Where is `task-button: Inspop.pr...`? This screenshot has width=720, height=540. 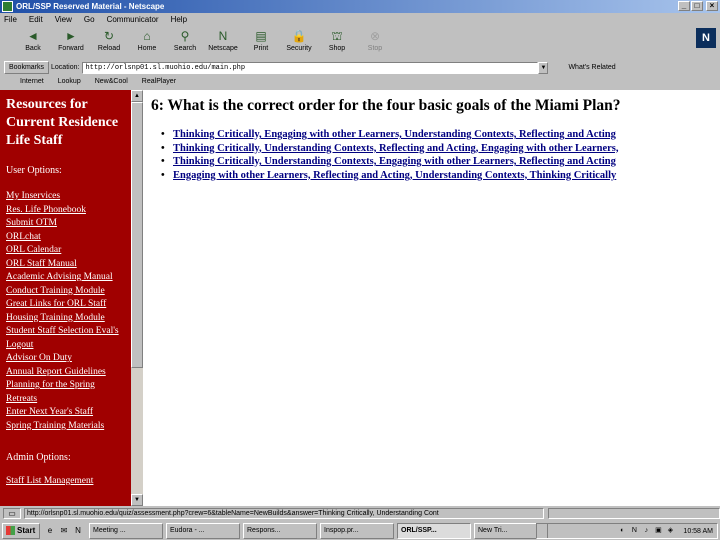
task-button: Inspop.pr... is located at coordinates (357, 530).